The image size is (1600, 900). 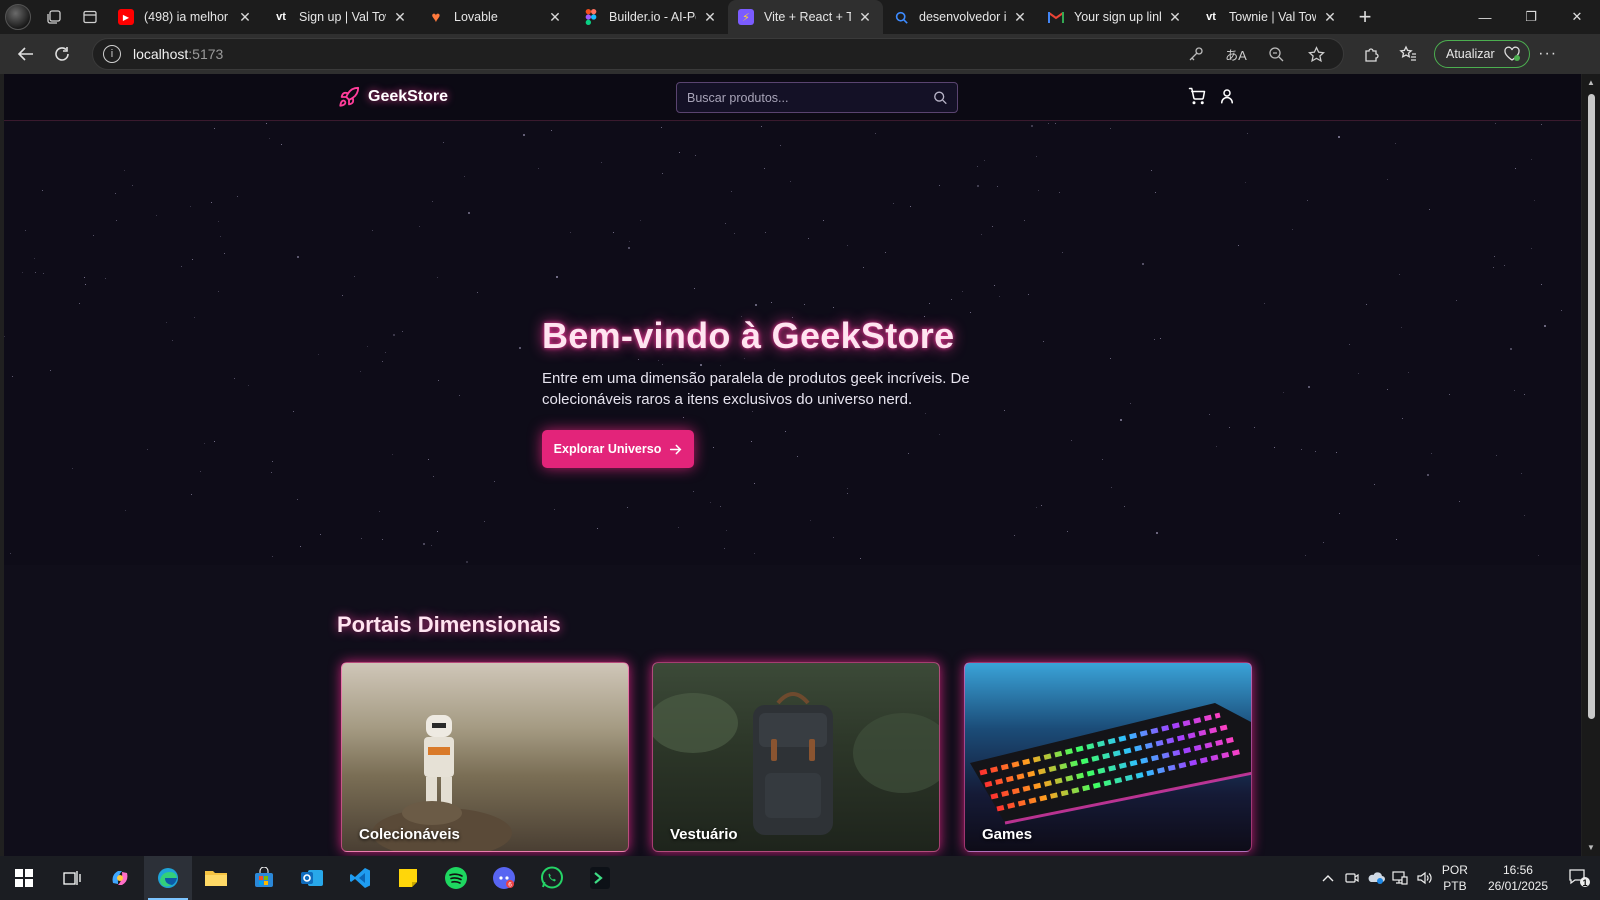 I want to click on task-view-button, so click(x=72, y=878).